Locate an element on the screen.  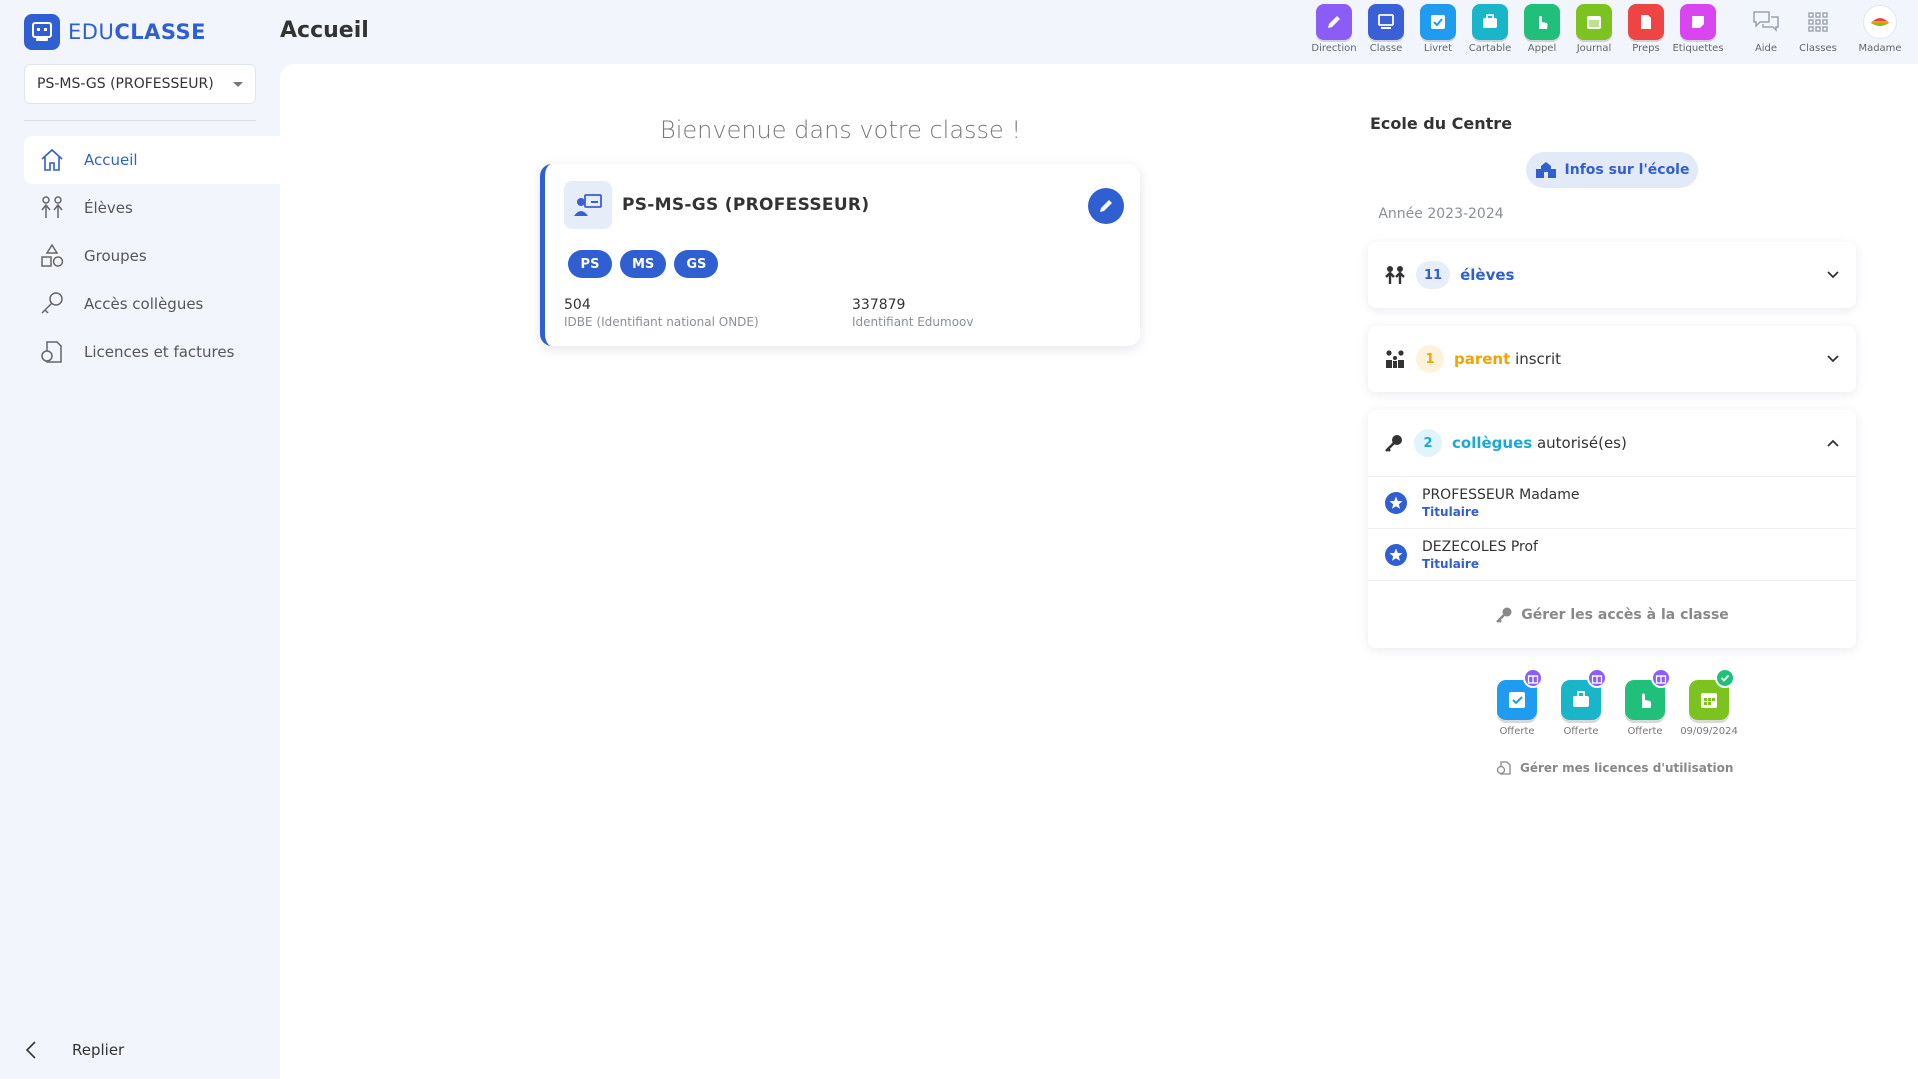
license-cartable: Offerte is located at coordinates (1581, 702).